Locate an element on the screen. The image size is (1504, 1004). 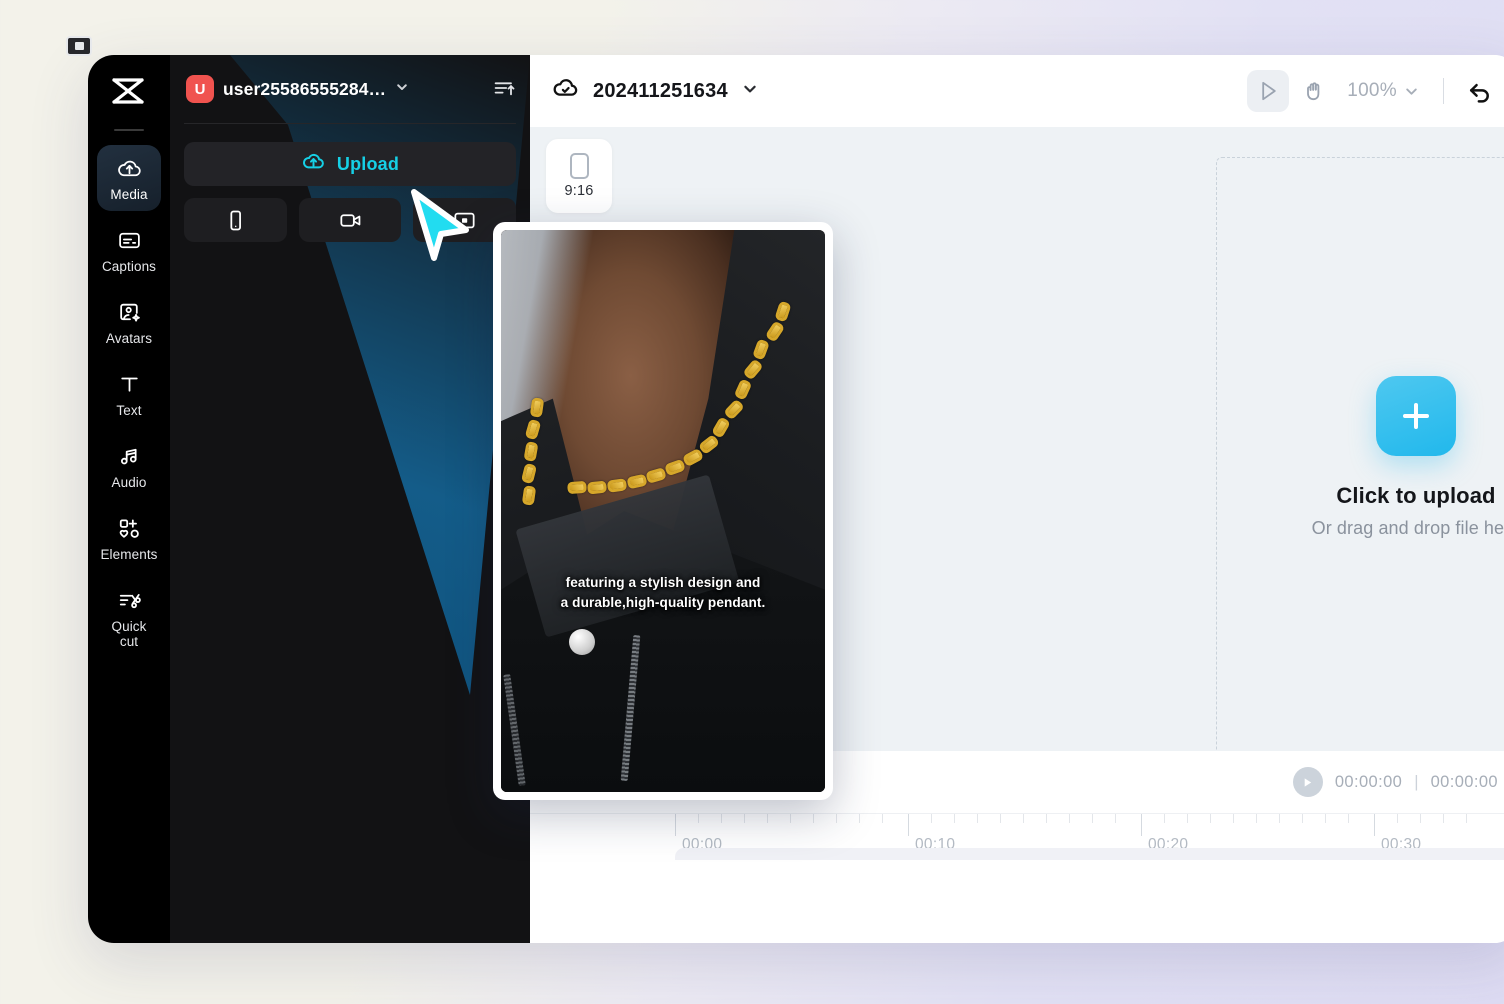
sidebar-item-label: Elements is located at coordinates (129, 554).